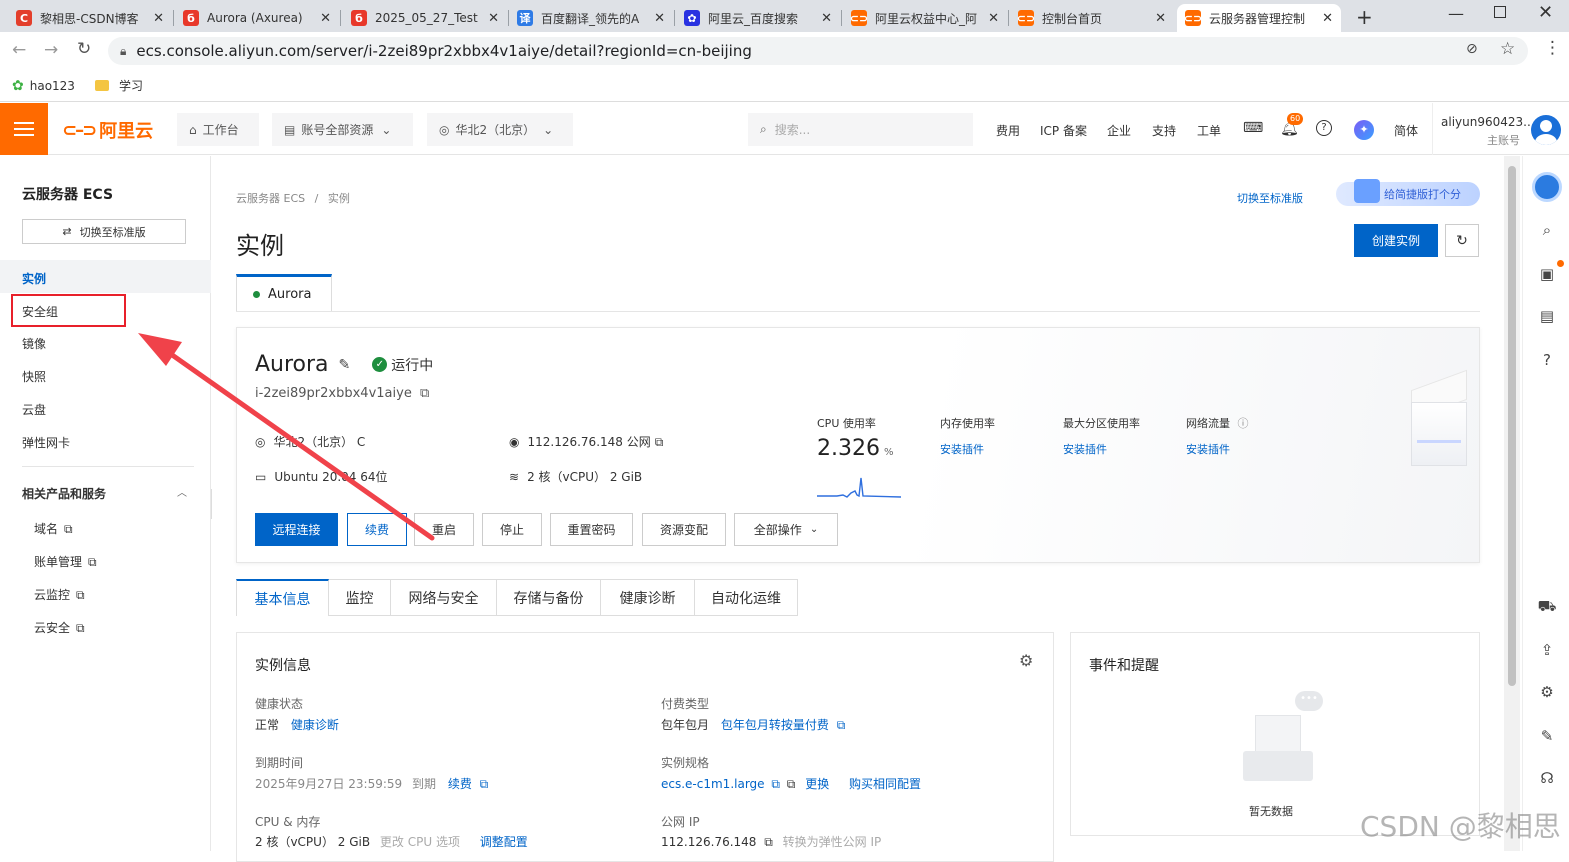  Describe the element at coordinates (360, 597) in the screenshot. I see `tab-monitor: 监控` at that location.